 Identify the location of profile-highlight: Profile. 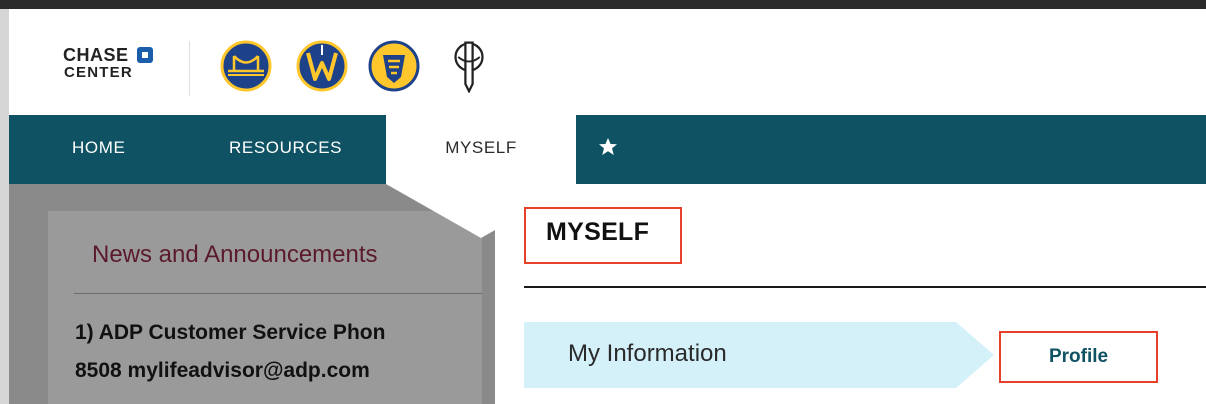
(1078, 357).